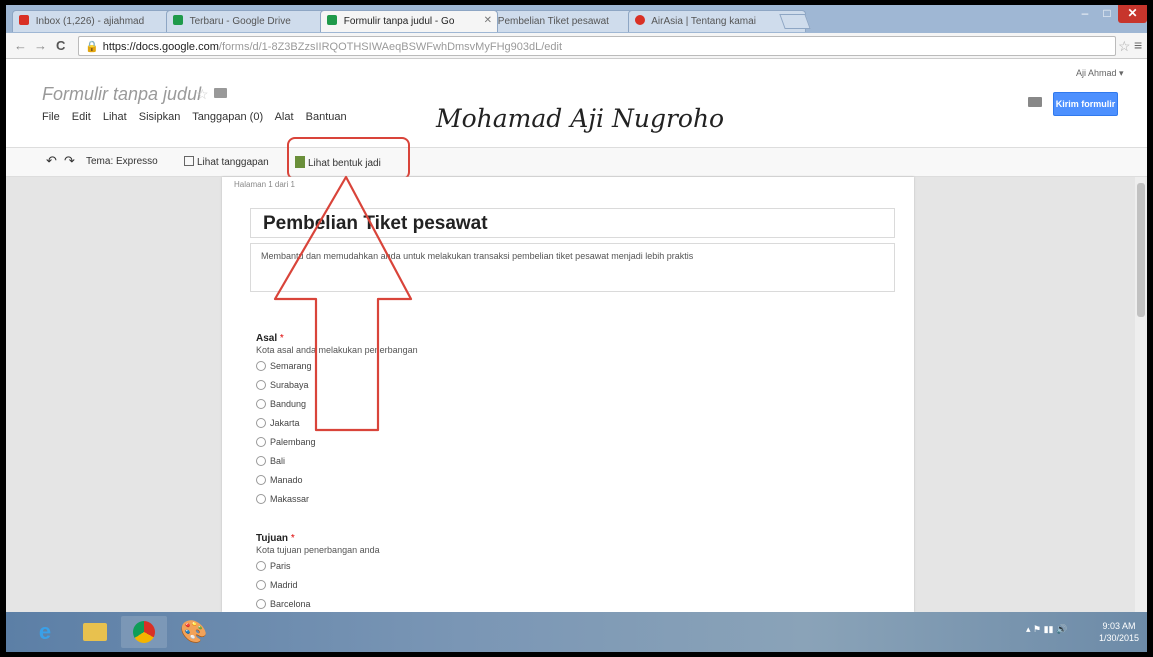  What do you see at coordinates (1119, 632) in the screenshot?
I see `clock: 9:03 AM 1/30/2015` at bounding box center [1119, 632].